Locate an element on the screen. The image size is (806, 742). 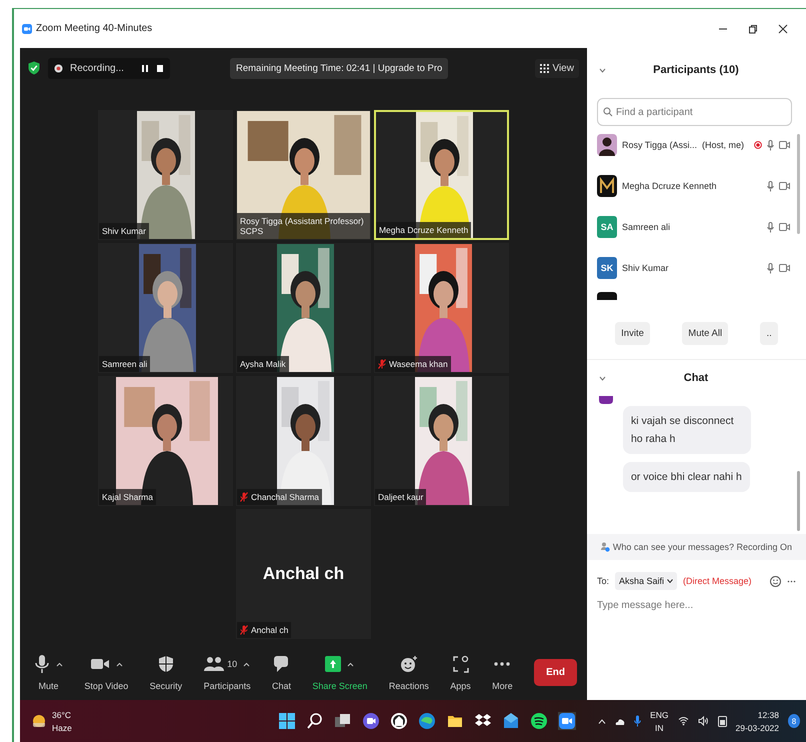
mute-button is located at coordinates (42, 664).